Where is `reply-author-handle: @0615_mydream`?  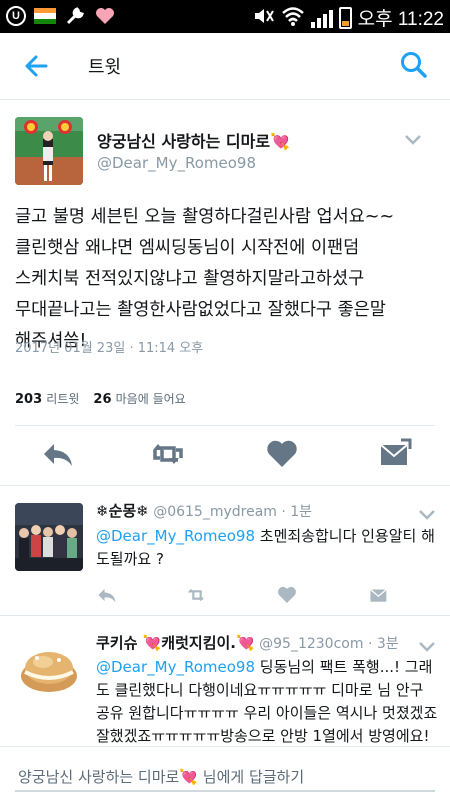
reply-author-handle: @0615_mydream is located at coordinates (215, 512).